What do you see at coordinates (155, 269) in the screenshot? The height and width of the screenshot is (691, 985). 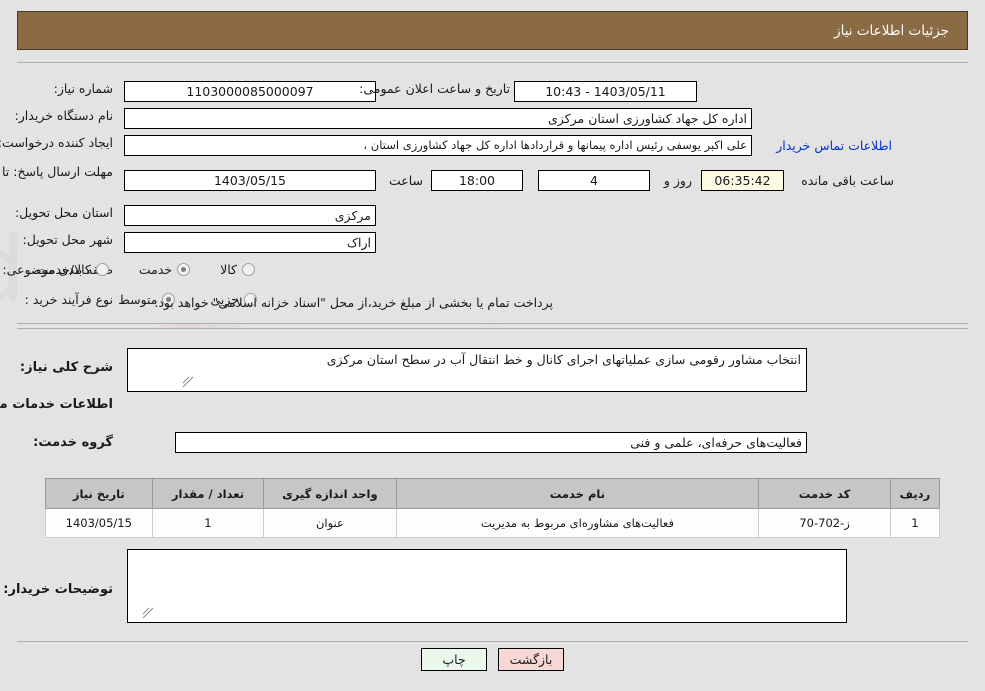 I see `category-option-label: خدمت` at bounding box center [155, 269].